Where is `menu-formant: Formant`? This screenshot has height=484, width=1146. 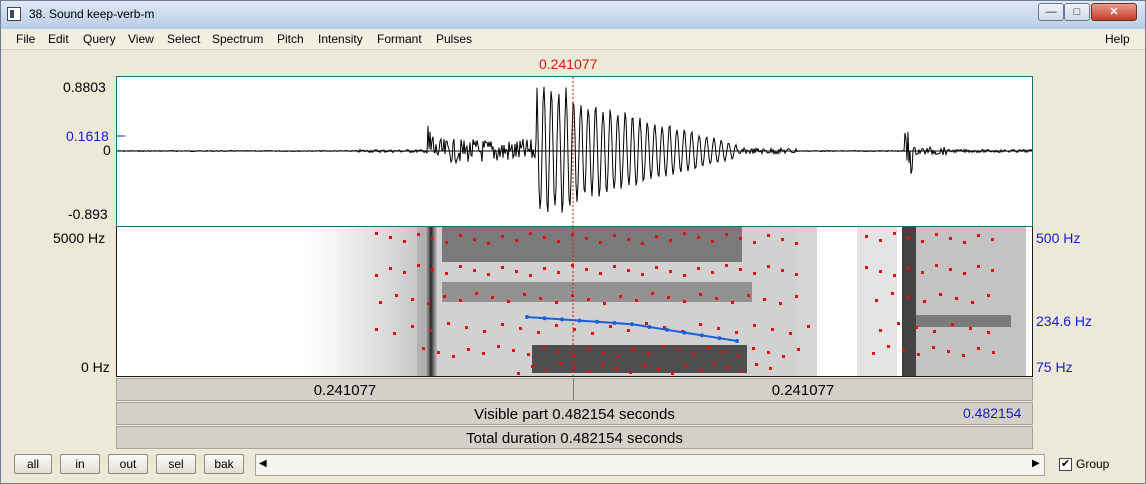
menu-formant: Formant is located at coordinates (399, 39).